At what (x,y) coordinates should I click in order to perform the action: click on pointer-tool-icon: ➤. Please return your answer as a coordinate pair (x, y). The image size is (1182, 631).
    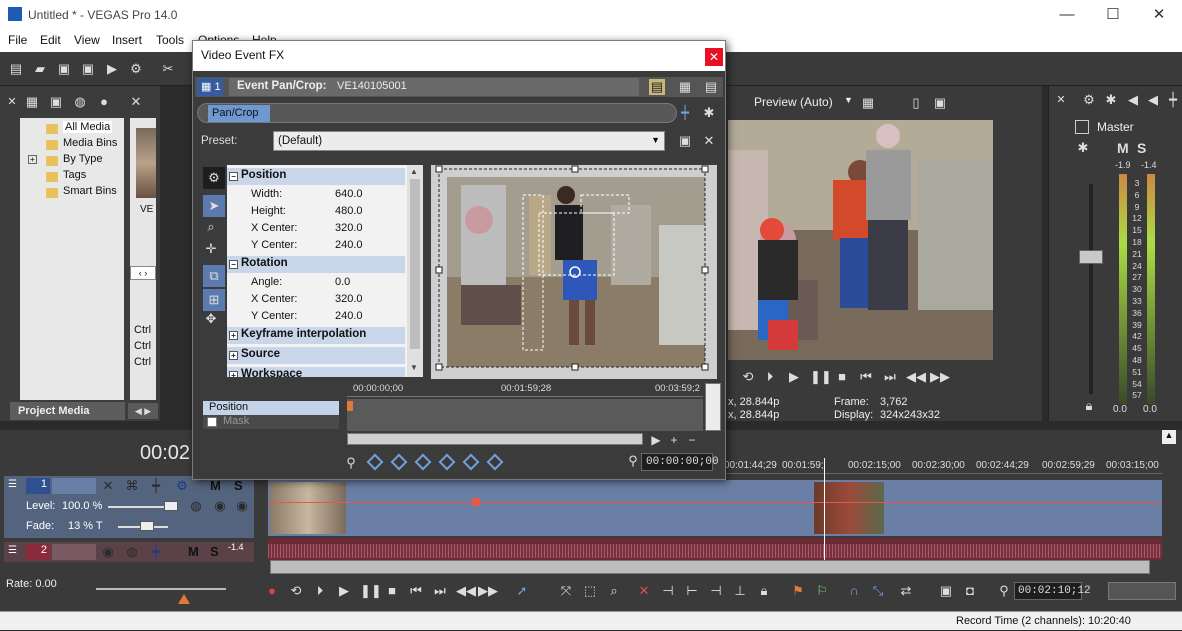
    Looking at the image, I should click on (214, 206).